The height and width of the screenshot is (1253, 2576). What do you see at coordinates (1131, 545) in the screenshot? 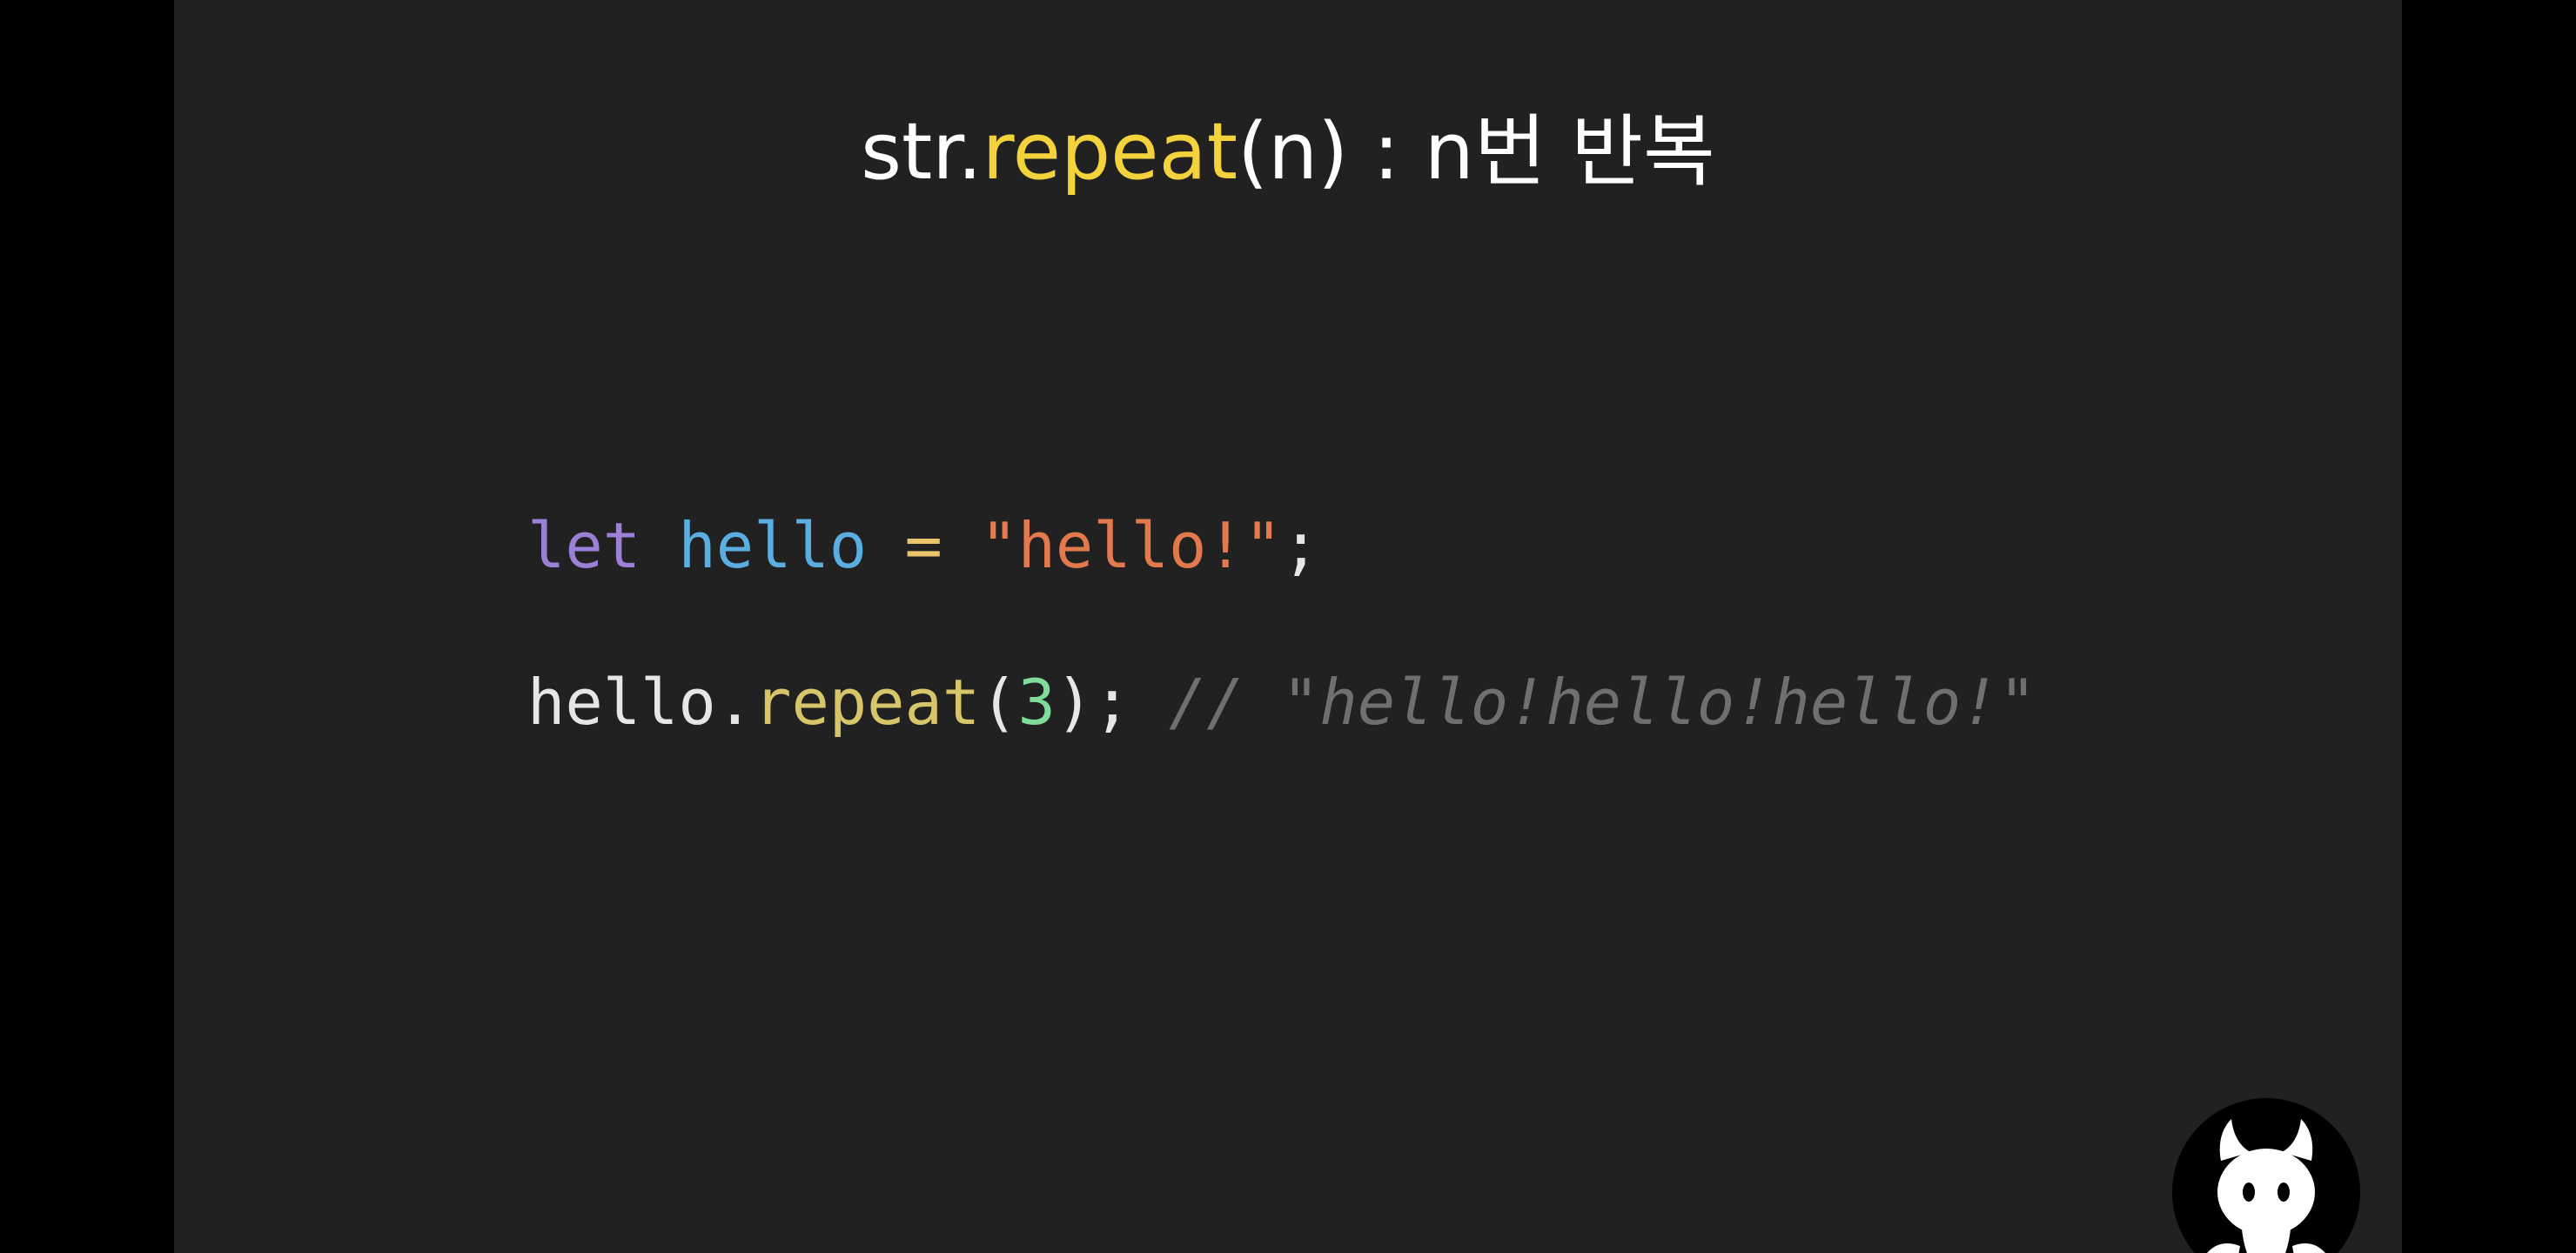
I see `string-literal: "hello!"` at bounding box center [1131, 545].